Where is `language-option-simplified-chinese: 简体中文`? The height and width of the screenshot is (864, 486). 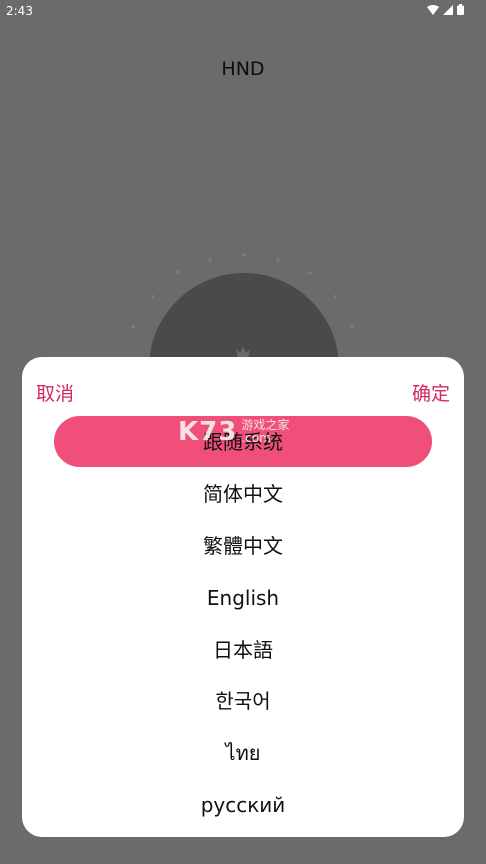
language-option-simplified-chinese: 简体中文 is located at coordinates (243, 494).